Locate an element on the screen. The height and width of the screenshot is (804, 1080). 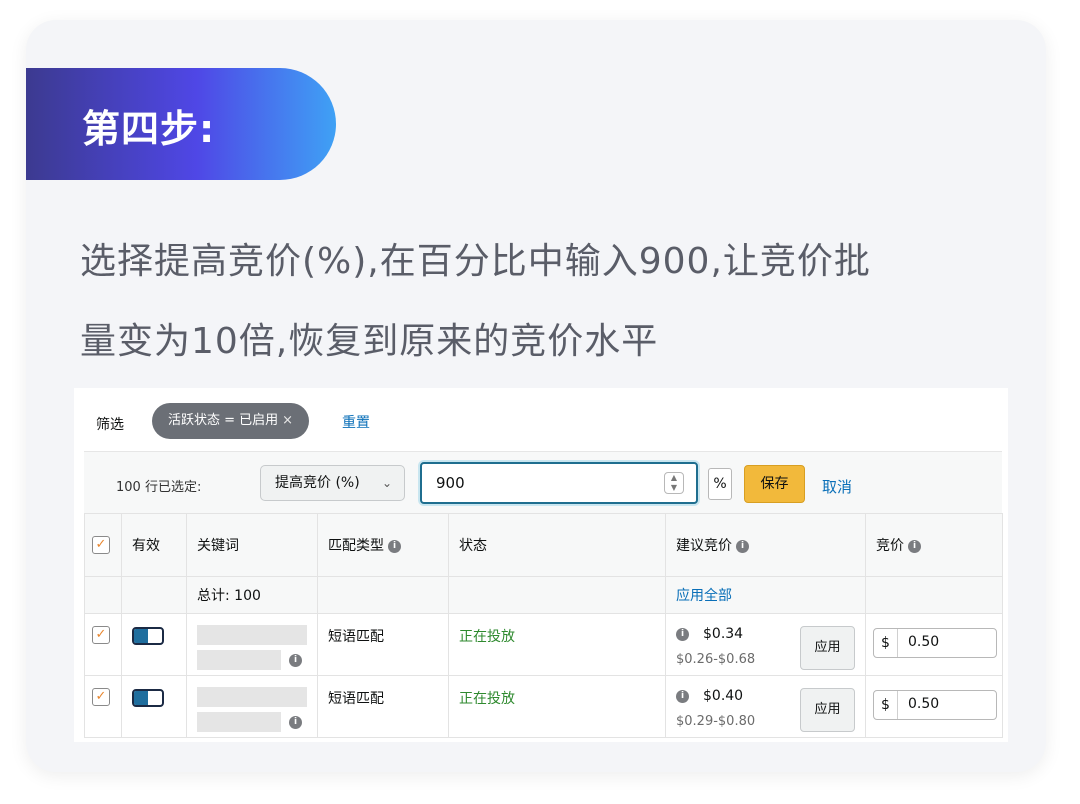
spin-down-icon: ▼ is located at coordinates (674, 487).